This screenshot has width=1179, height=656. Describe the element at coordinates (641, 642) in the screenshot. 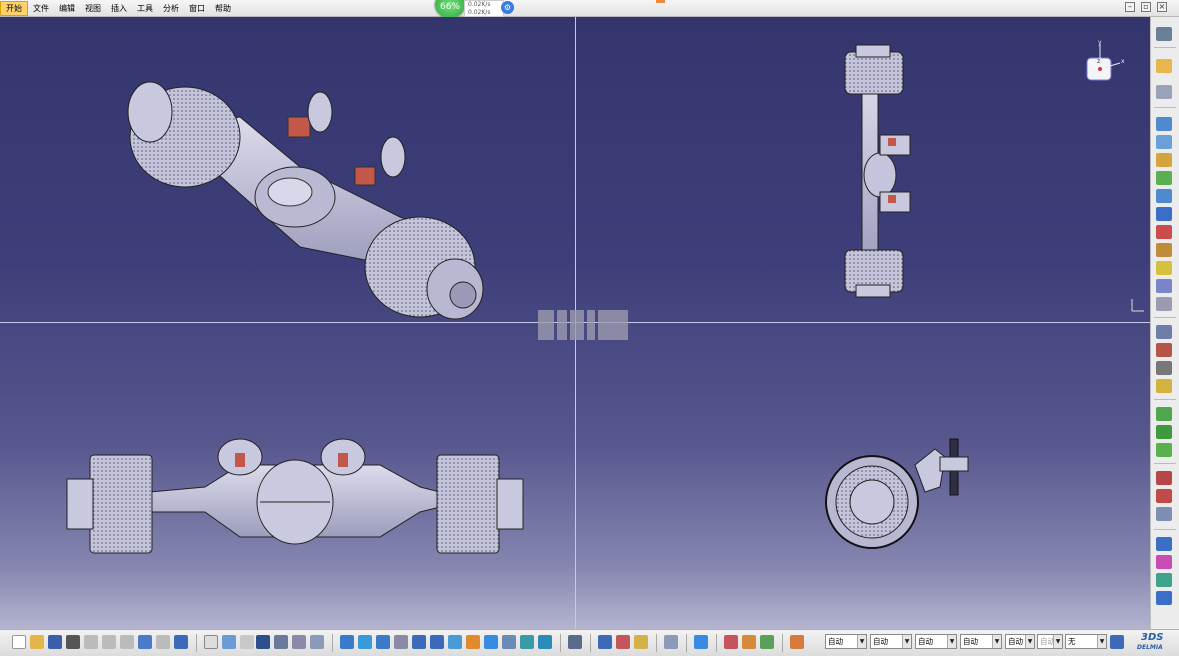

I see `light-icon` at that location.